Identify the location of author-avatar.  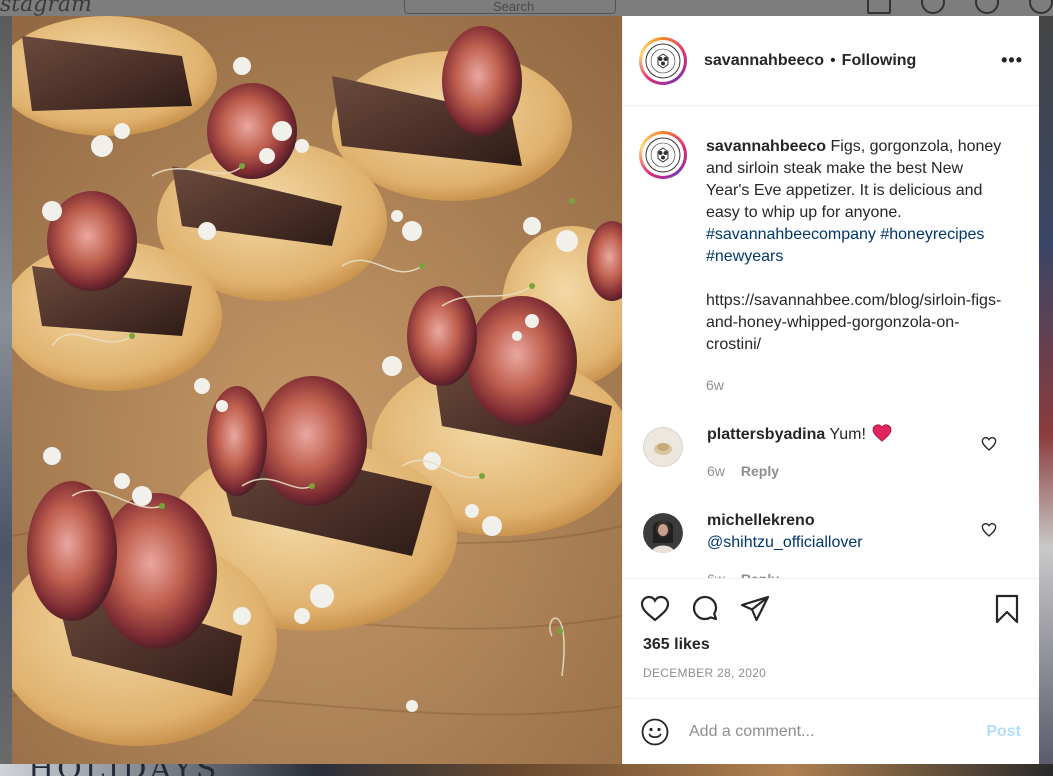
(663, 60).